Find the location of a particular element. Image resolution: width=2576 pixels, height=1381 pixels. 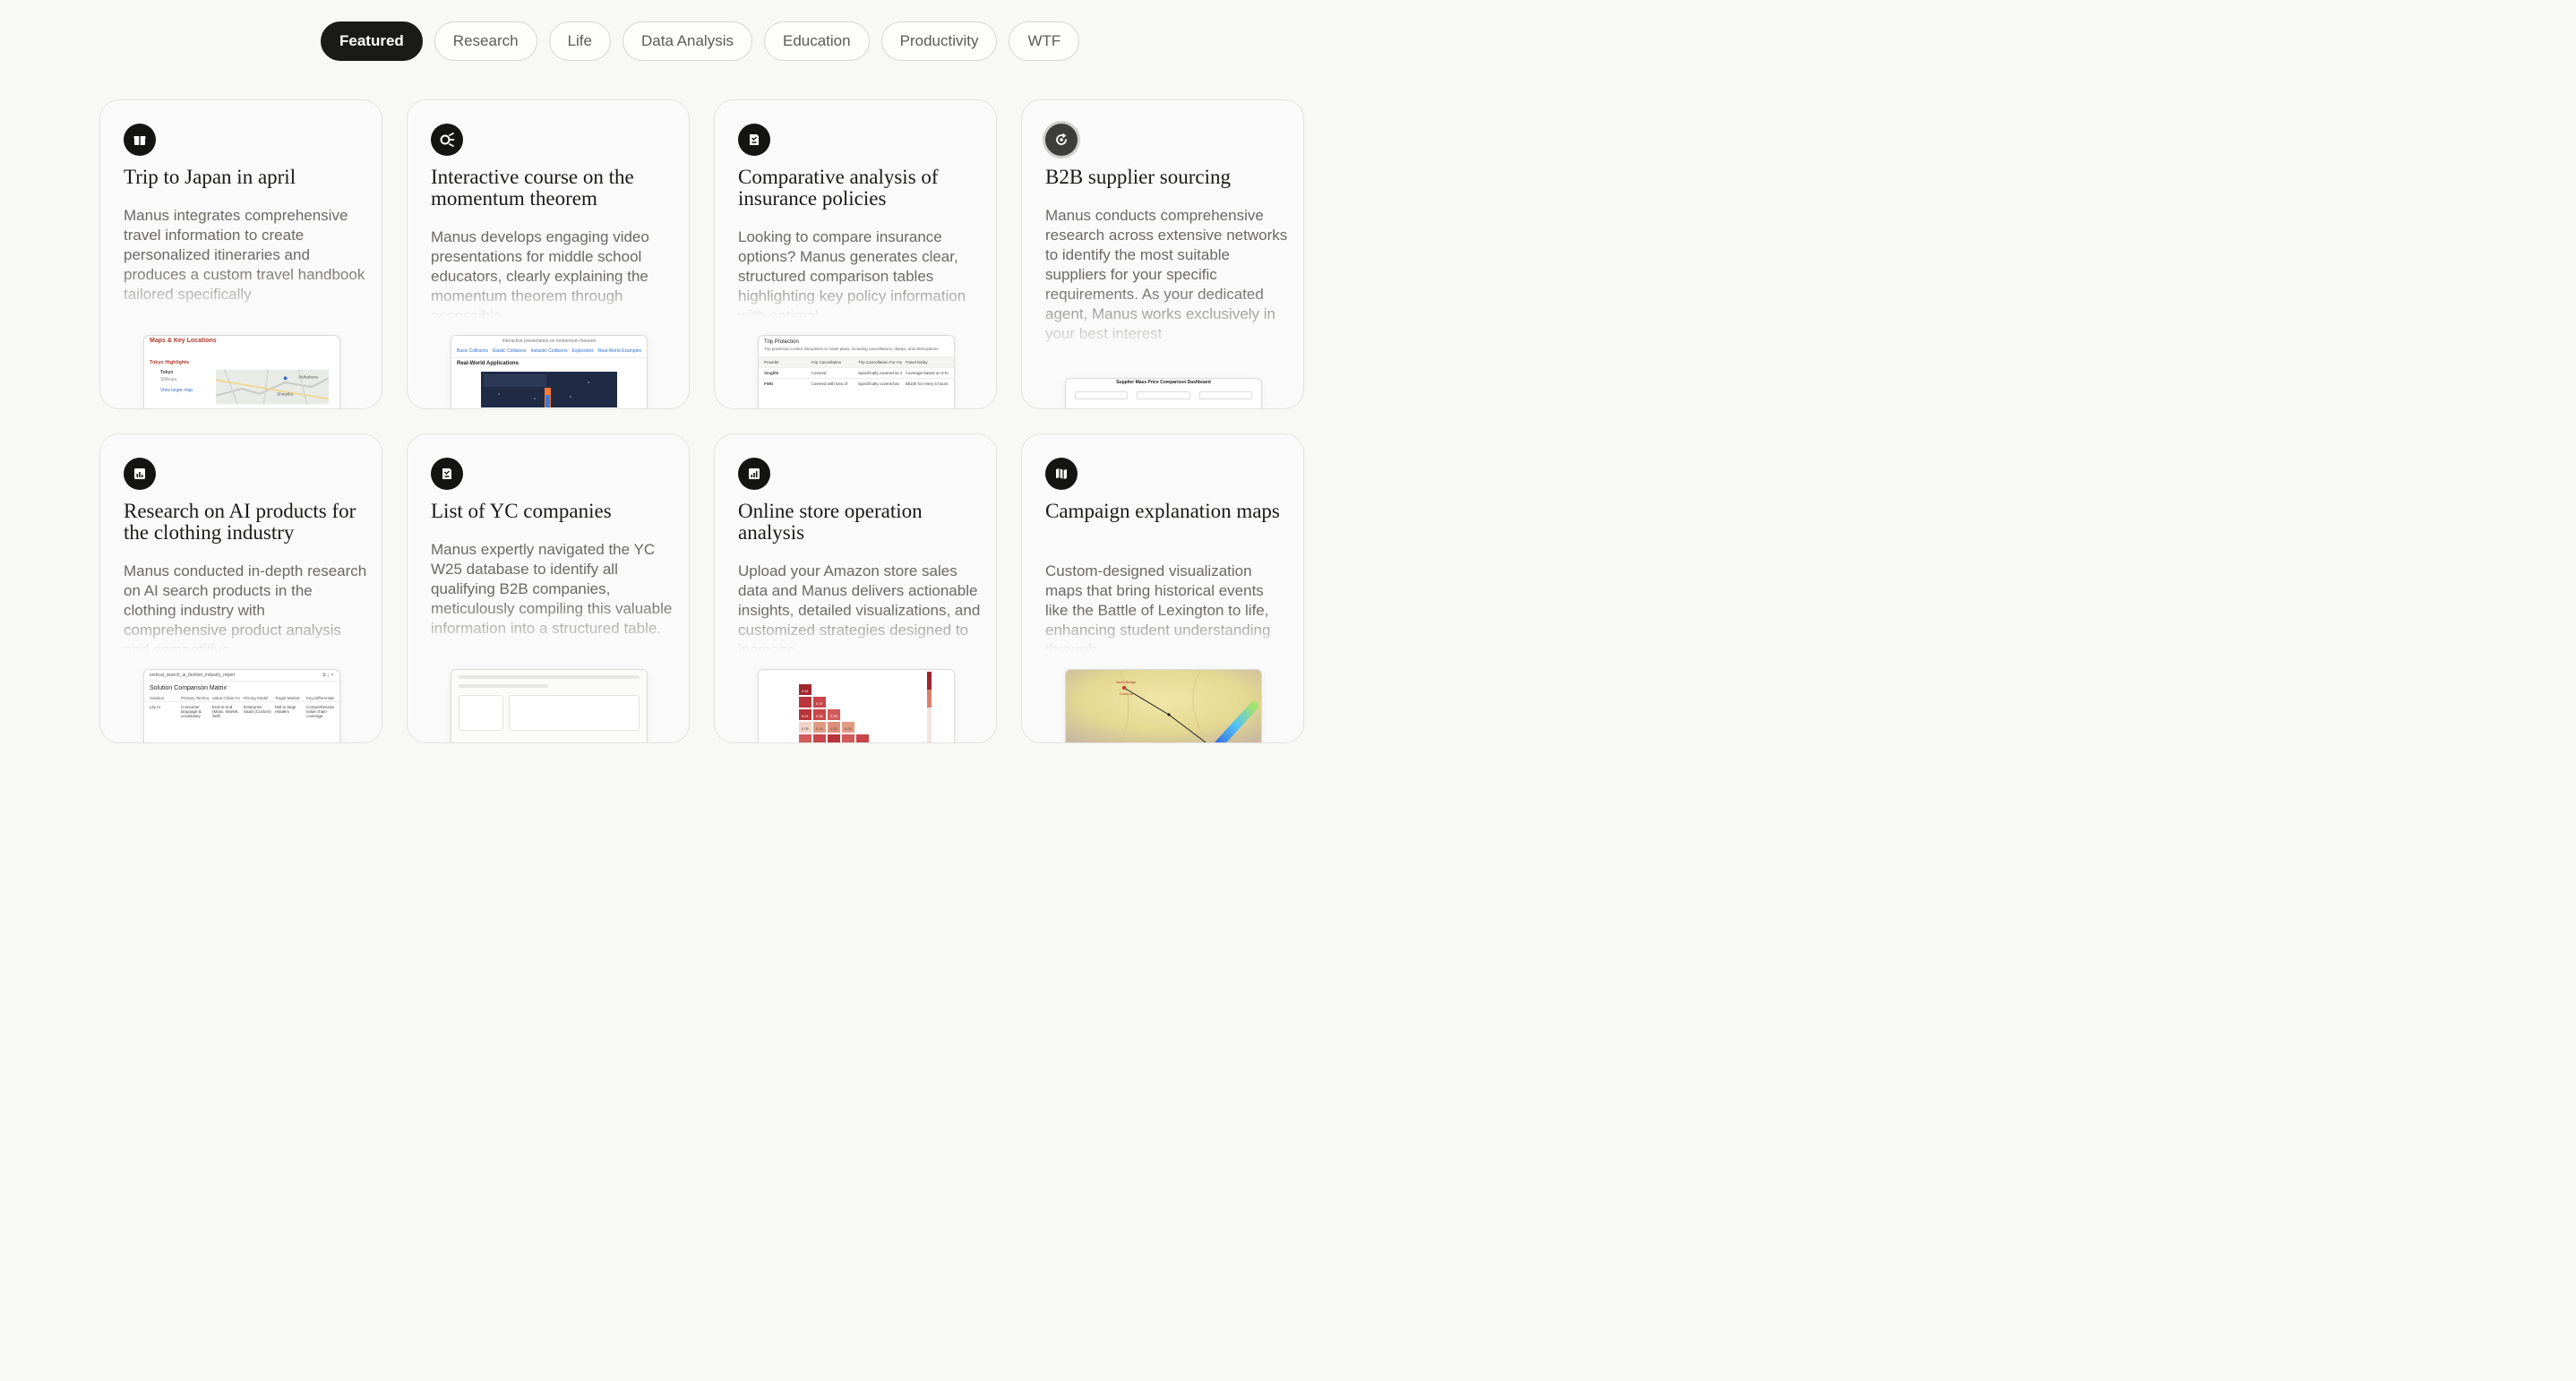

card-title: Trip to Japan in april is located at coordinates (210, 177).